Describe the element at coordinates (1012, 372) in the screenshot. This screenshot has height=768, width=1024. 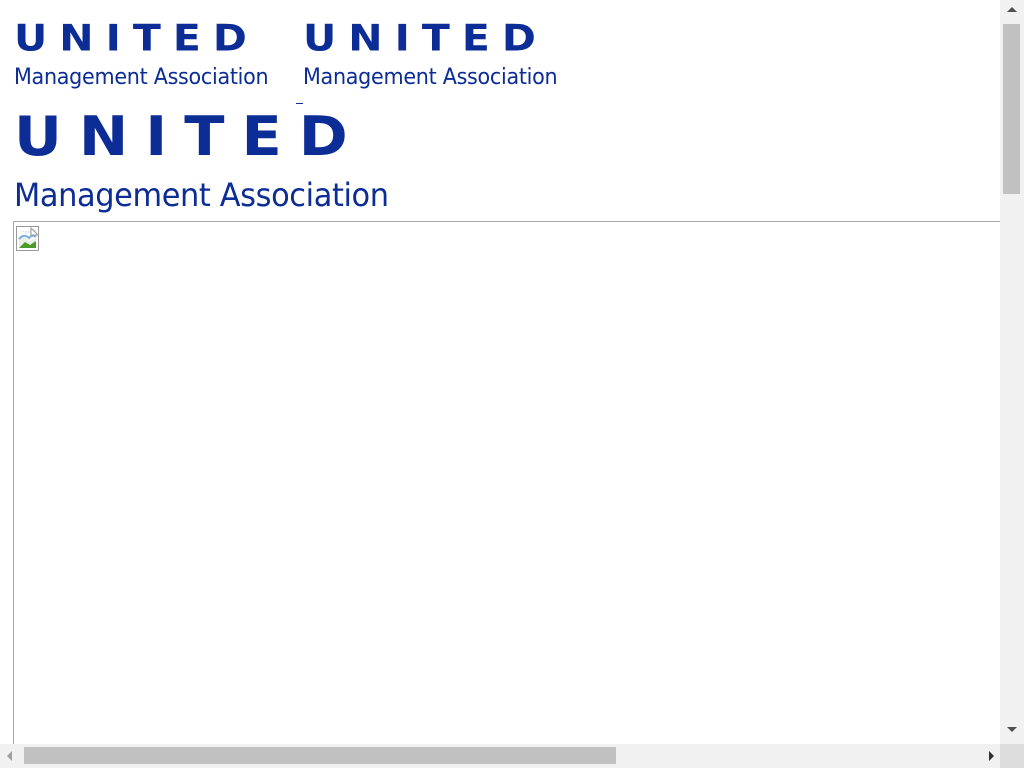
I see `vertical-scrollbar` at that location.